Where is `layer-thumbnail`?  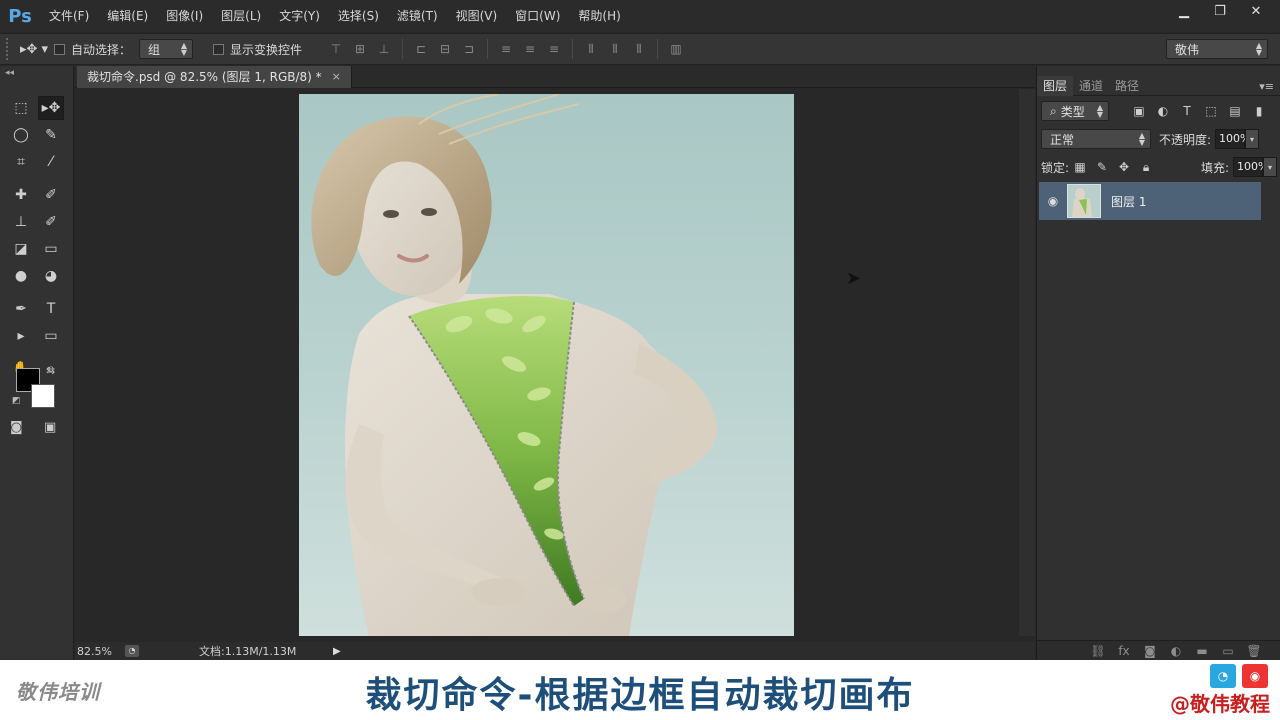 layer-thumbnail is located at coordinates (1084, 201).